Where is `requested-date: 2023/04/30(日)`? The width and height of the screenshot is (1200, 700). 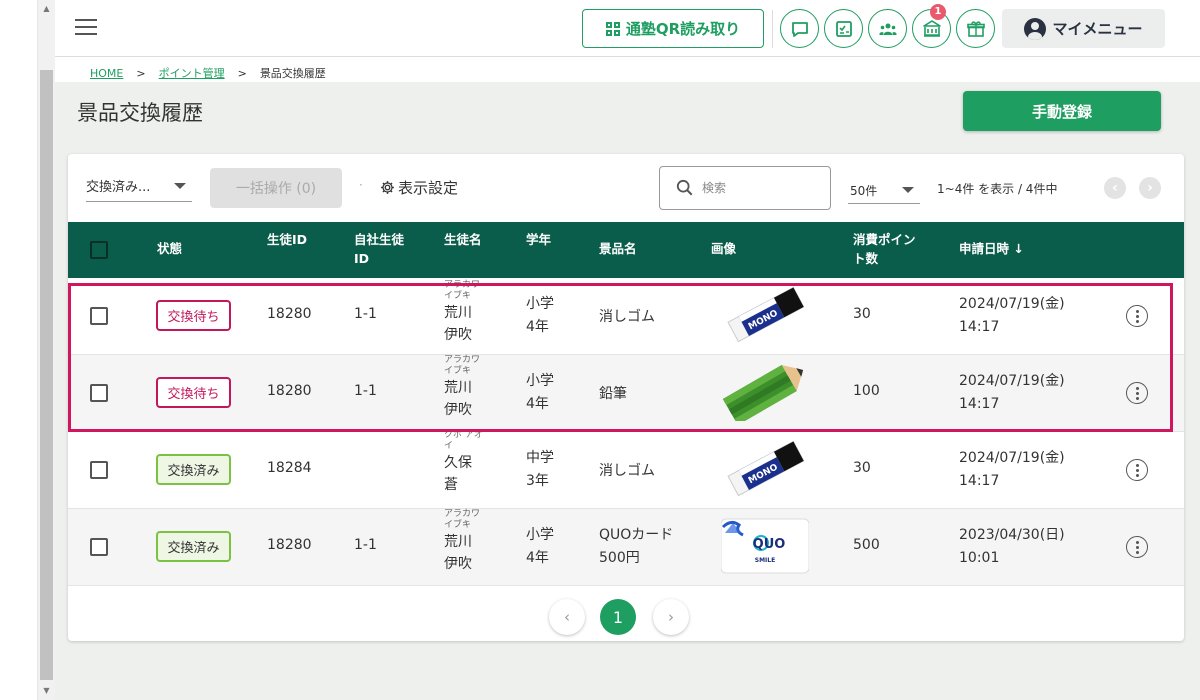
requested-date: 2023/04/30(日) is located at coordinates (1012, 535).